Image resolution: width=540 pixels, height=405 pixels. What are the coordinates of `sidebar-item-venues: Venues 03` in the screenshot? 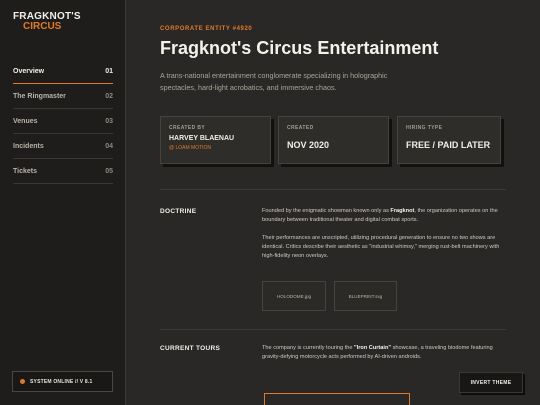 It's located at (63, 121).